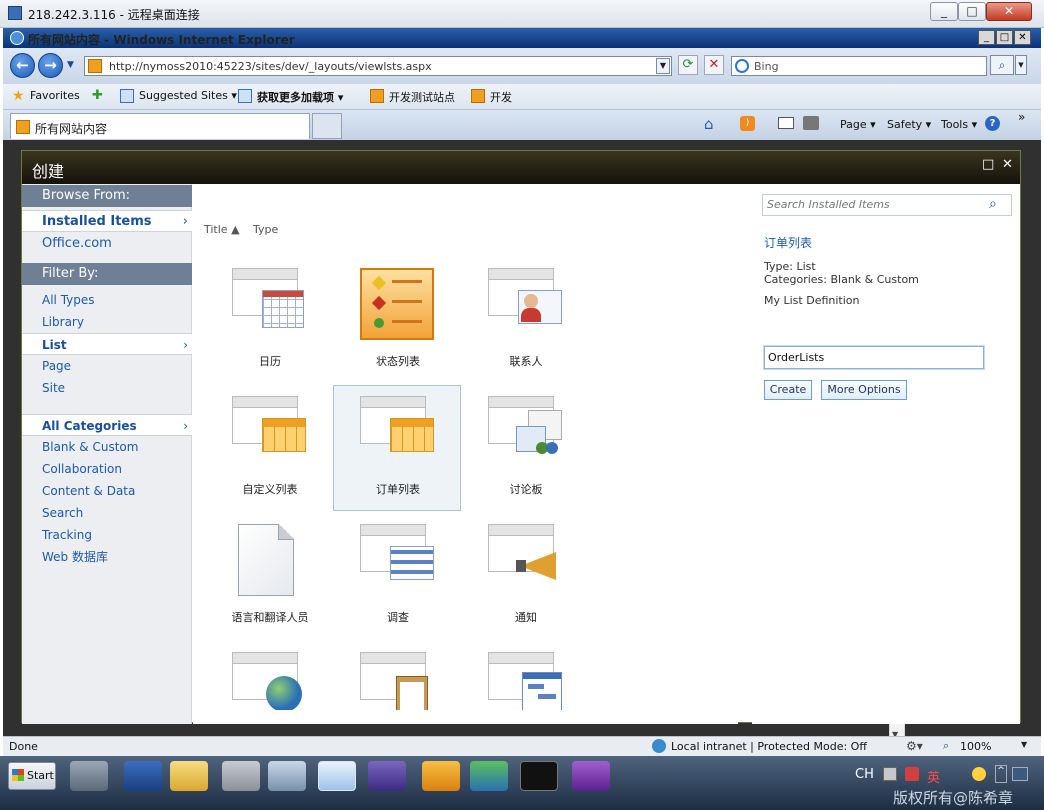 This screenshot has height=810, width=1044. I want to click on admin-tools-icon, so click(241, 776).